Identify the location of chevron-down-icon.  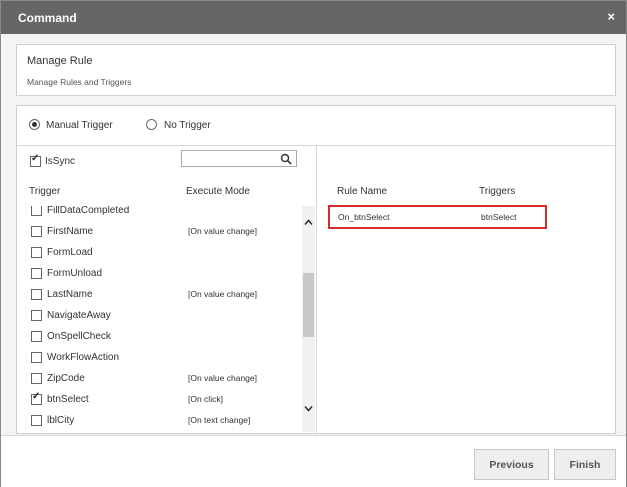
(308, 408).